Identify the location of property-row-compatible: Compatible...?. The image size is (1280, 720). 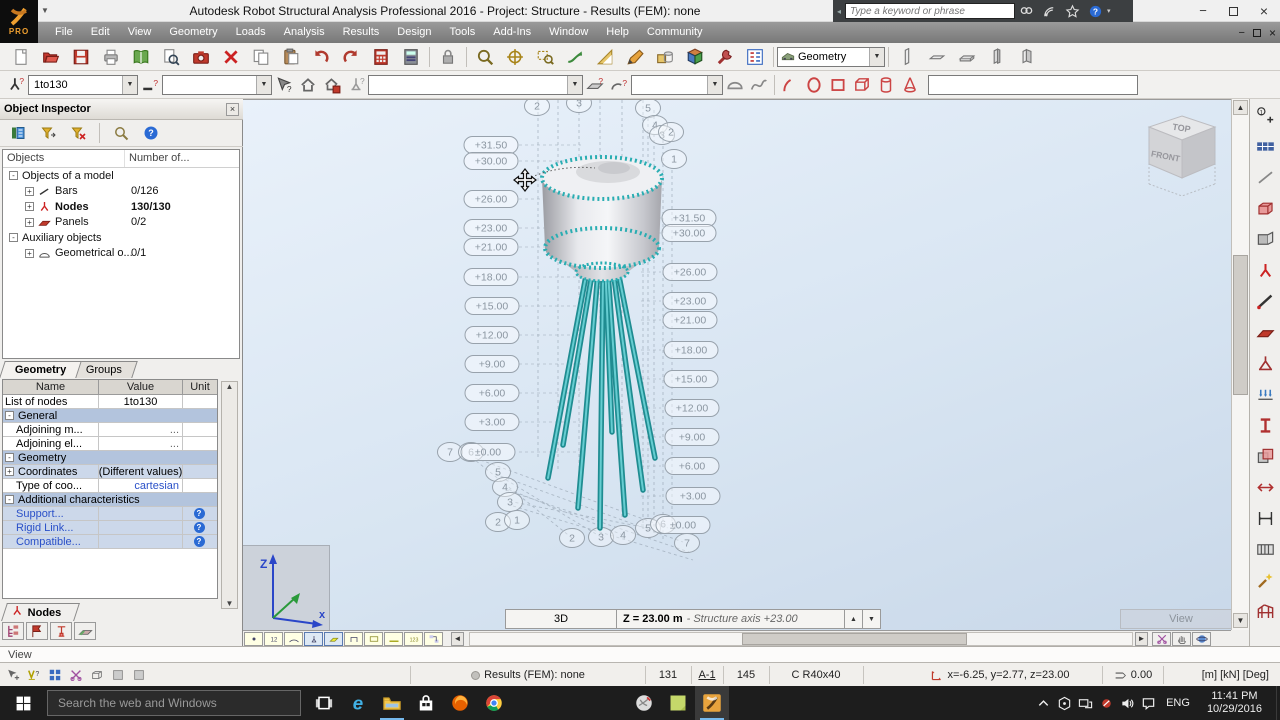
(110, 542).